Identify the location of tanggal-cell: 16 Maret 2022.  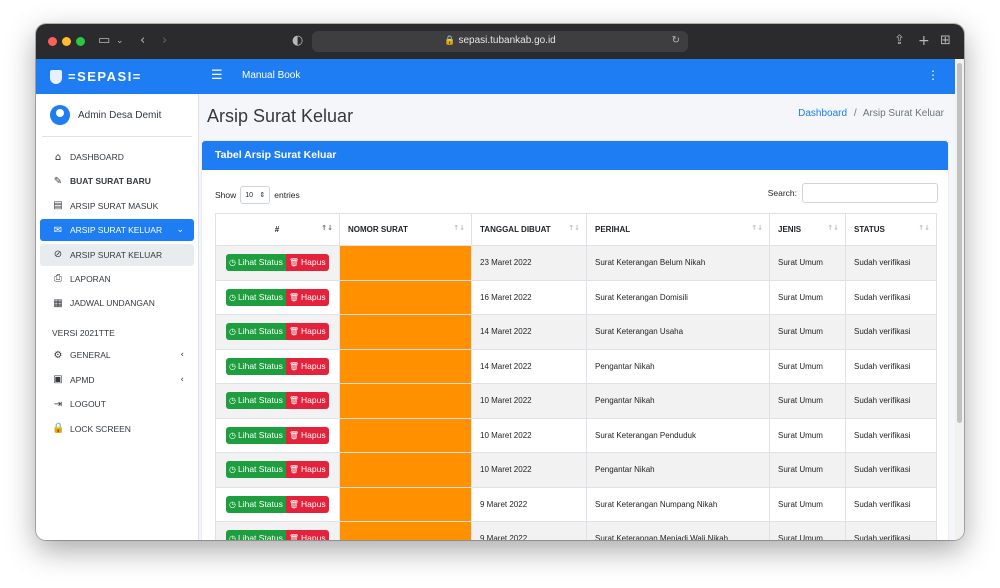
(529, 297).